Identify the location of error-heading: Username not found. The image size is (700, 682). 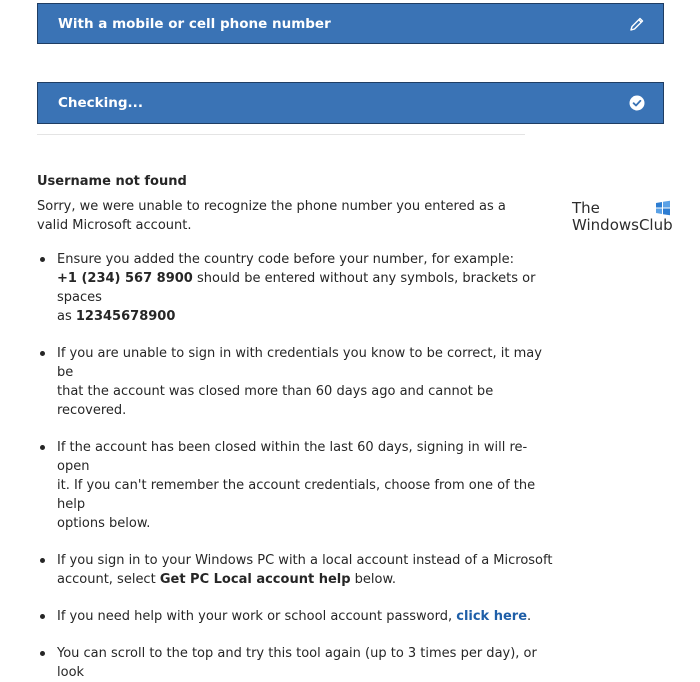
(112, 181).